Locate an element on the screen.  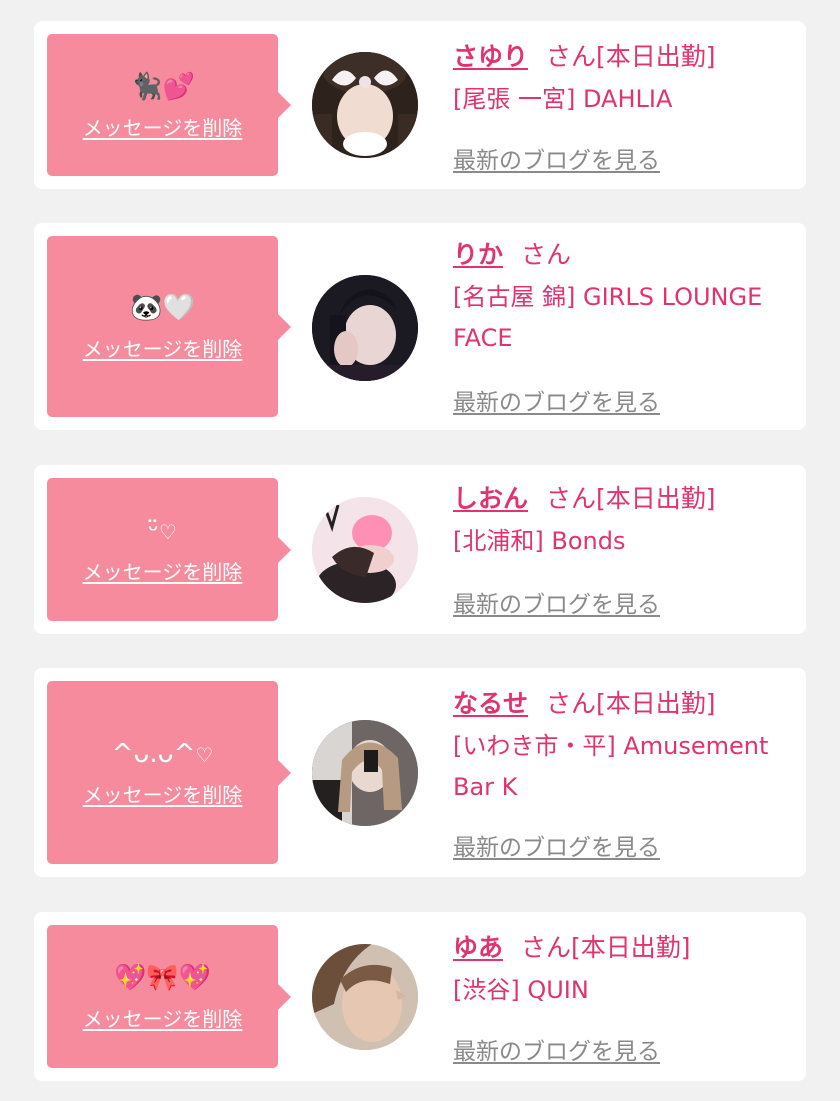
message-emoji: ᵕ̈♡ is located at coordinates (162, 531).